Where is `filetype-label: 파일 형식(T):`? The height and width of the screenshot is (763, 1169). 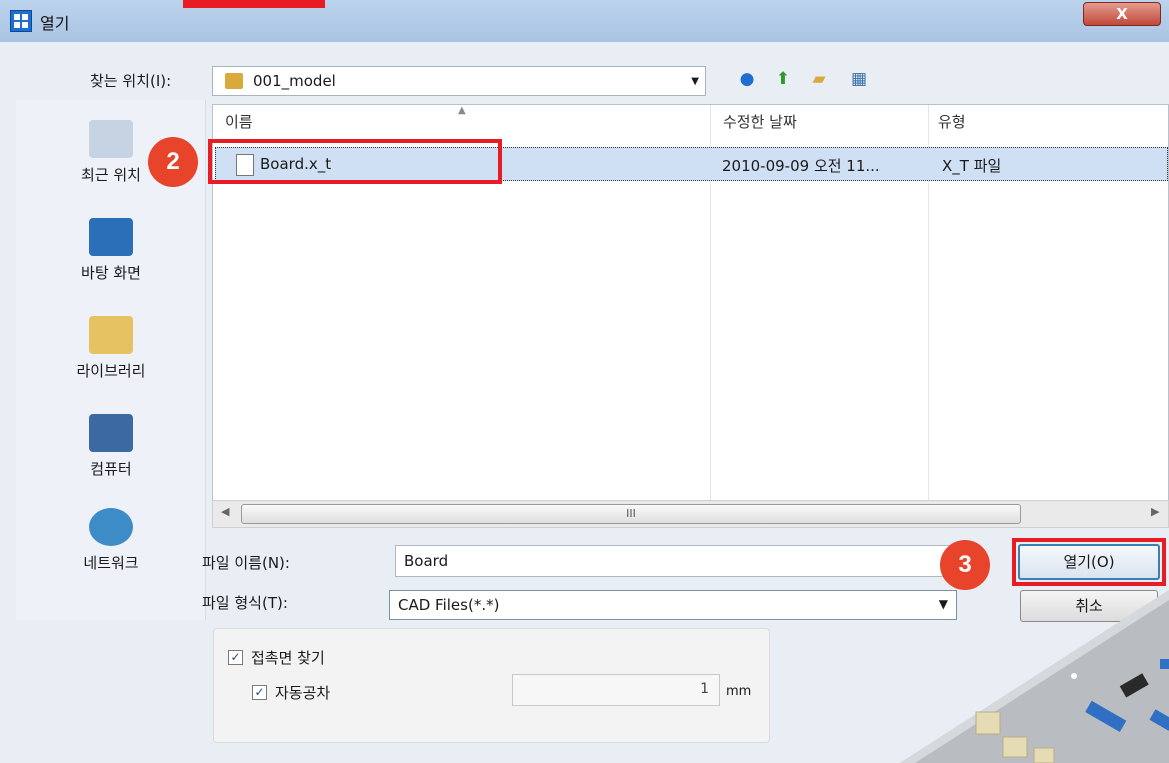 filetype-label: 파일 형식(T): is located at coordinates (245, 603).